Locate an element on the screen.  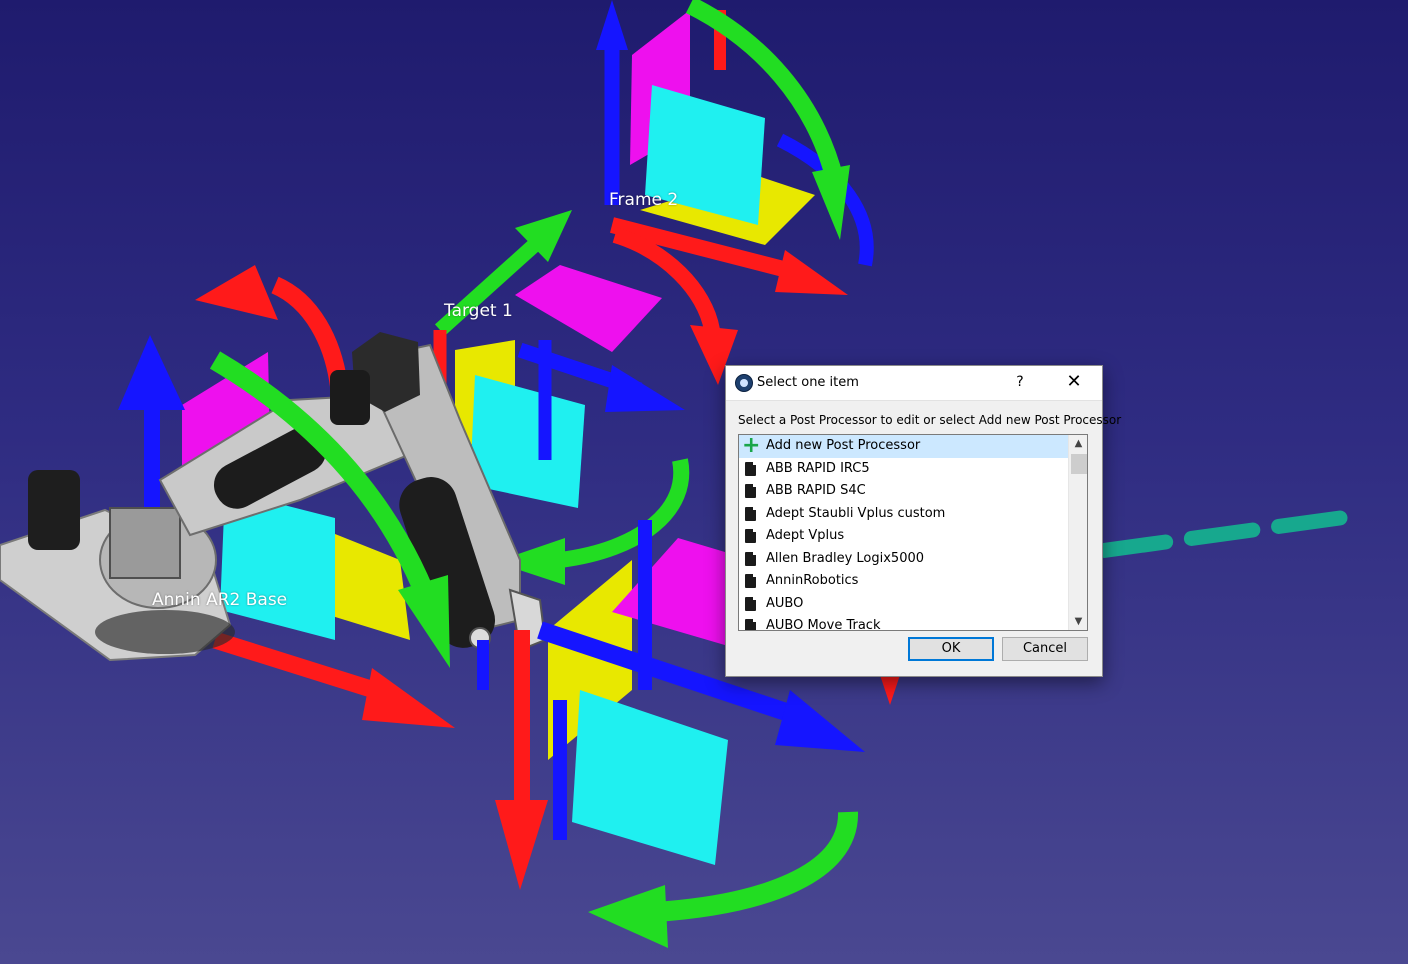
target-1-label: Target 1 is located at coordinates (478, 311).